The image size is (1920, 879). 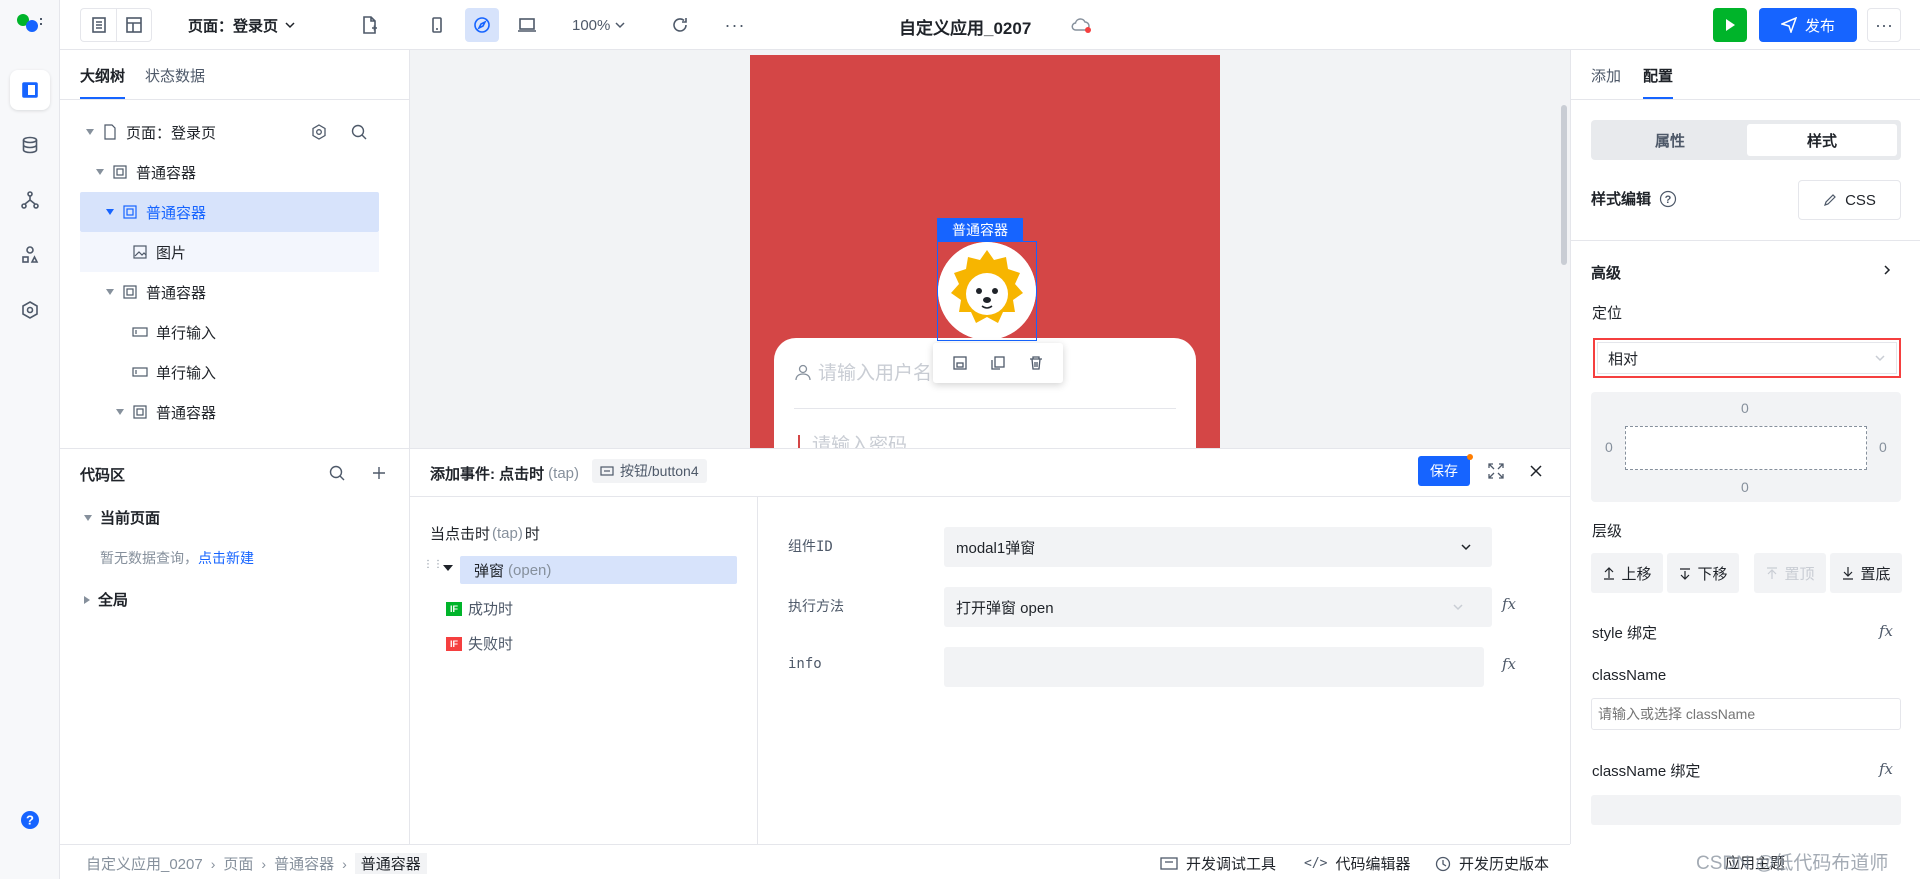 I want to click on trigger-text: 当点击时, so click(x=460, y=534).